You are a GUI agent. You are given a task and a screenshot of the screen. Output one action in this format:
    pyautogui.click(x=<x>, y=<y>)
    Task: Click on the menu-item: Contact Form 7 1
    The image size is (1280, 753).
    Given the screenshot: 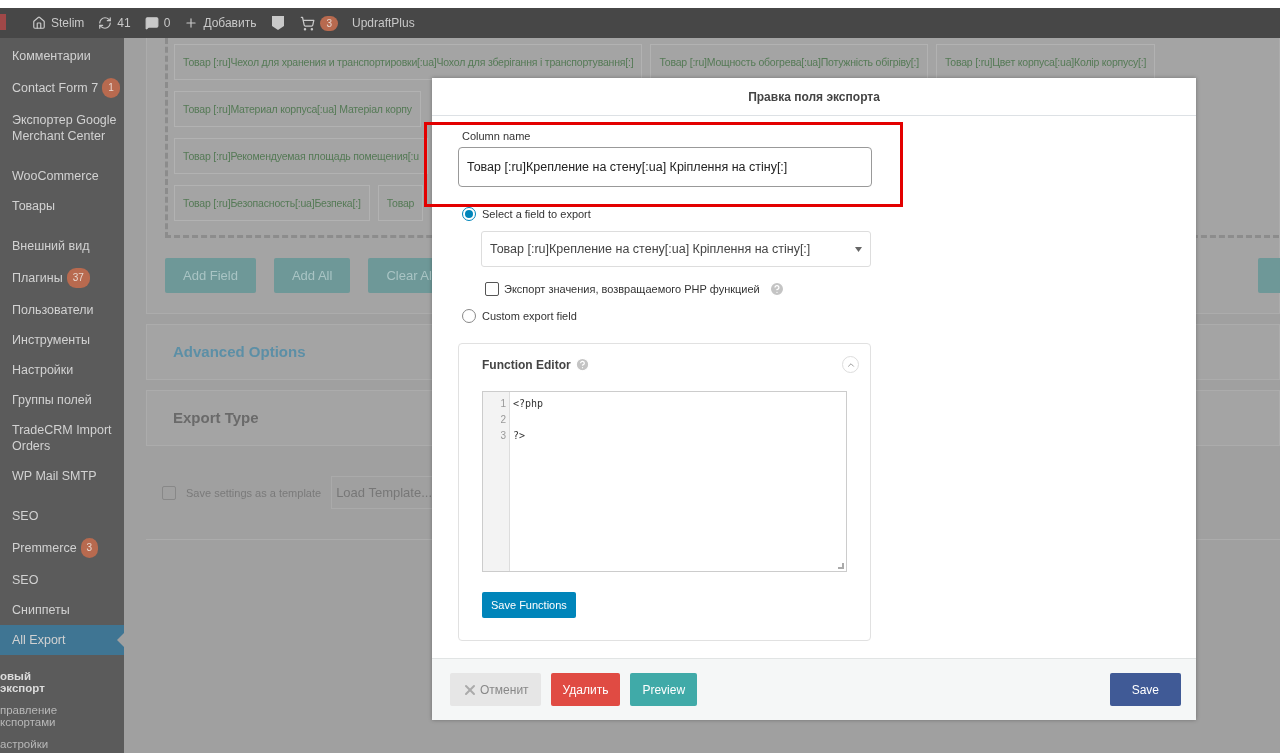 What is the action you would take?
    pyautogui.click(x=62, y=88)
    